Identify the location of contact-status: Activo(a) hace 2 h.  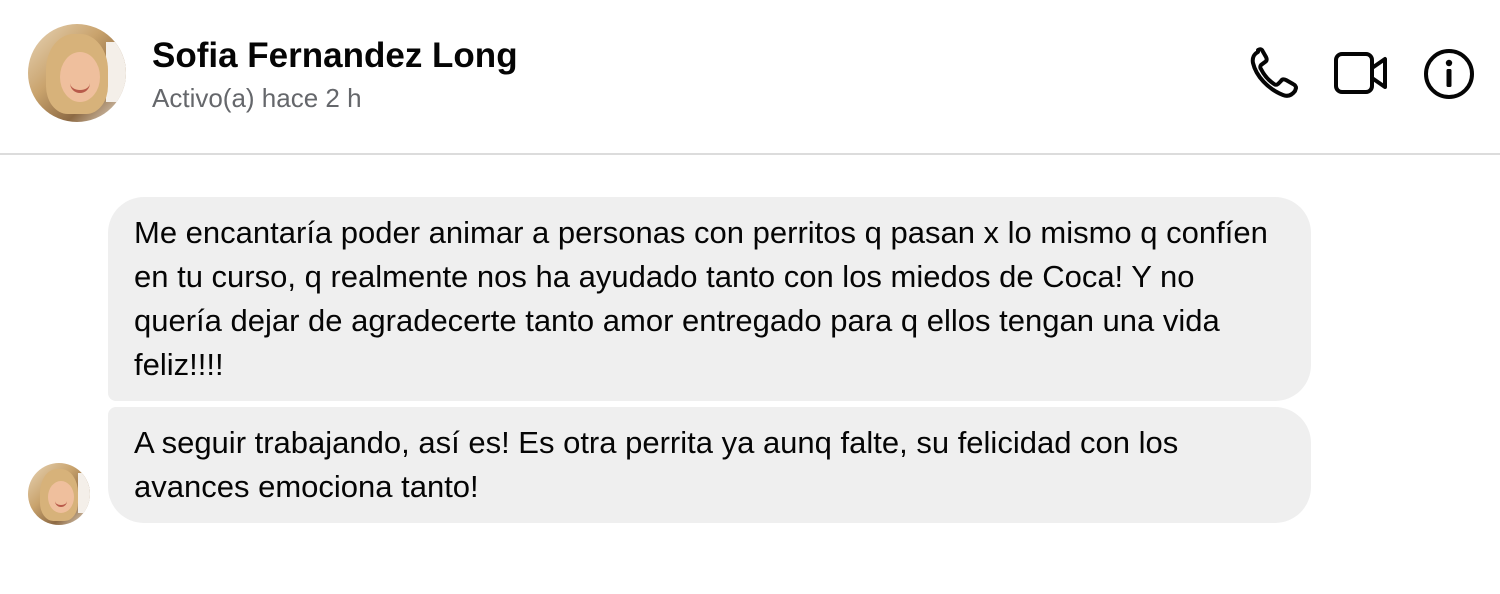
(257, 98).